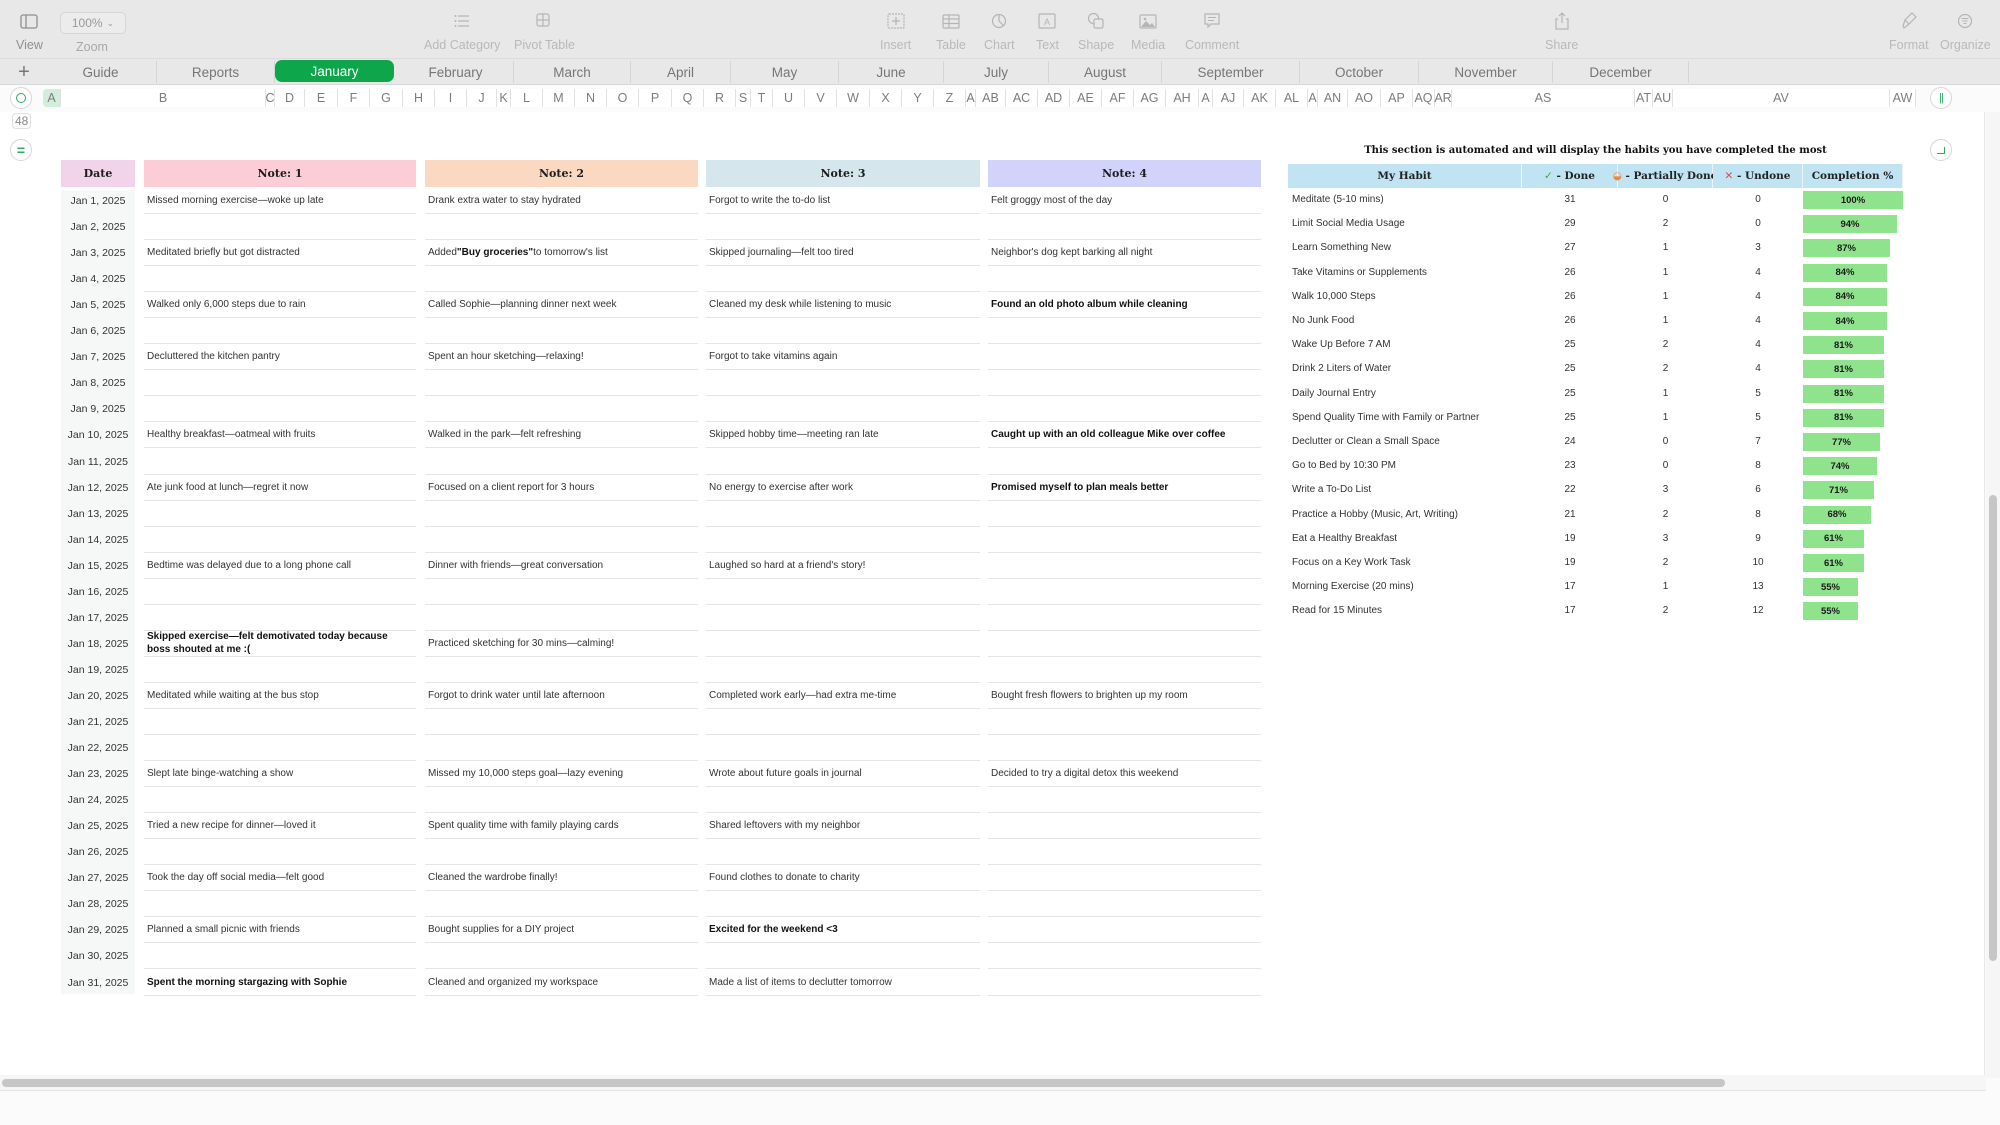 The height and width of the screenshot is (1125, 2000). What do you see at coordinates (334, 71) in the screenshot?
I see `tab-january: January` at bounding box center [334, 71].